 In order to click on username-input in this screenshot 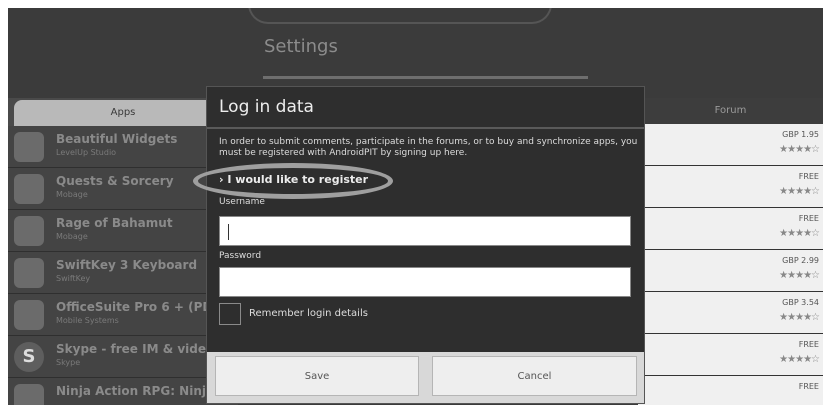, I will do `click(425, 231)`.